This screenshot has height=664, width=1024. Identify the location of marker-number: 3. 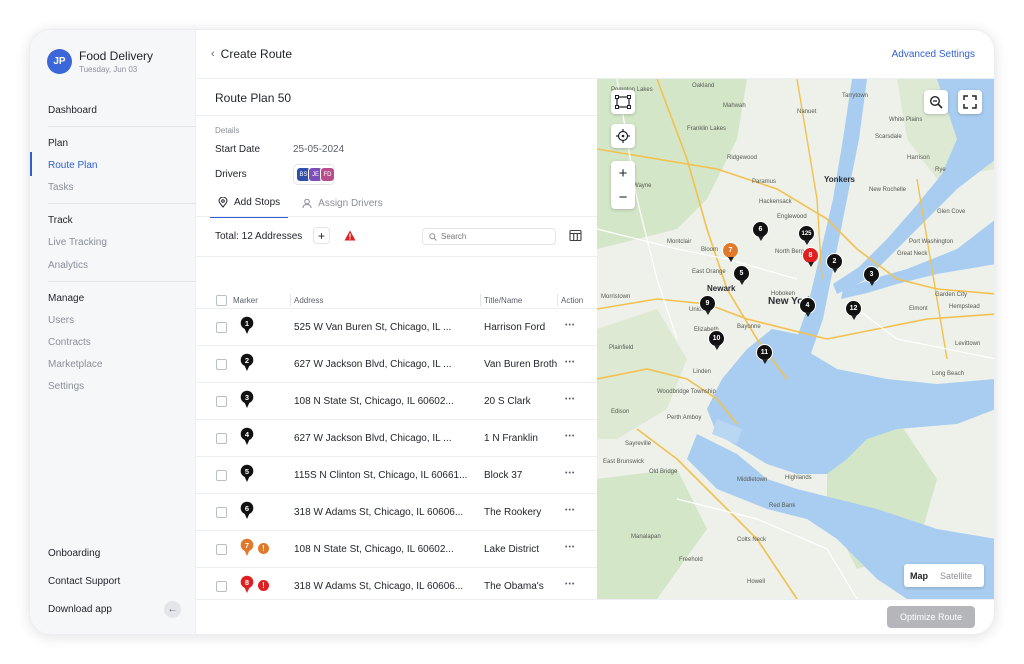
(247, 397).